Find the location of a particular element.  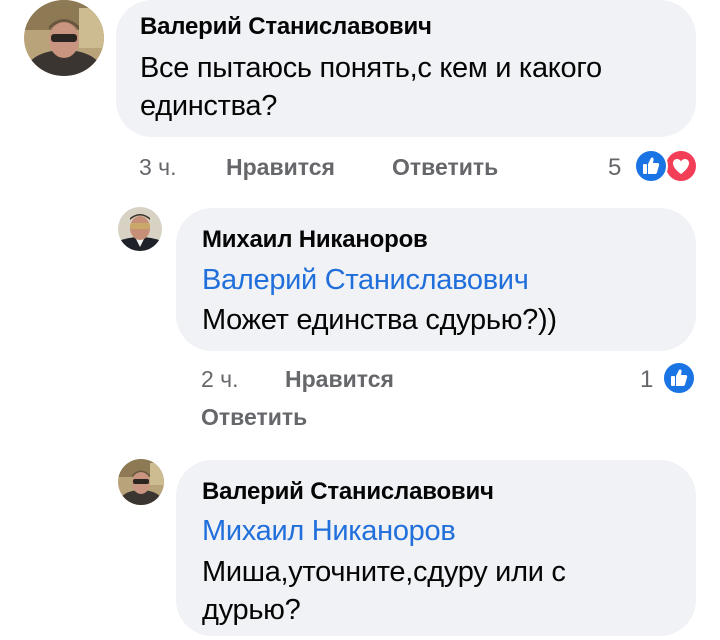

mention-link: Михаил Никаноров is located at coordinates (329, 531).